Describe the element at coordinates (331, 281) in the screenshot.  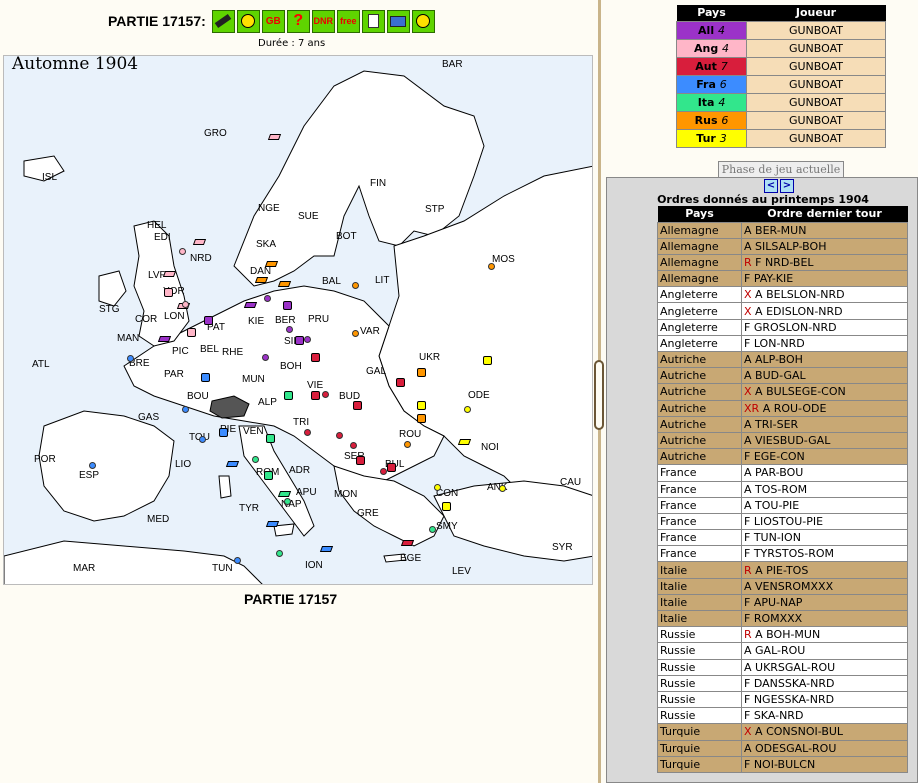
I see `province-bal: BAL` at that location.